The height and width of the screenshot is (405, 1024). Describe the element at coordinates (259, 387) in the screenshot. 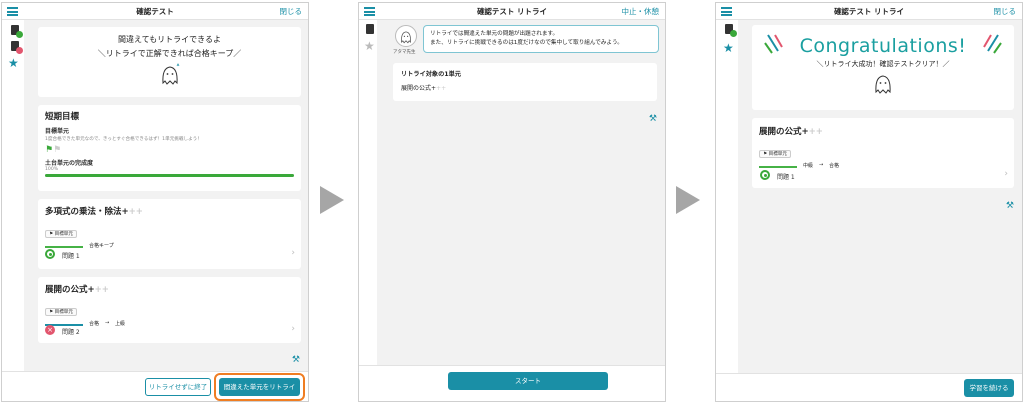

I see `retry-wrong-units-button: 間違えた単元をリトライ` at that location.